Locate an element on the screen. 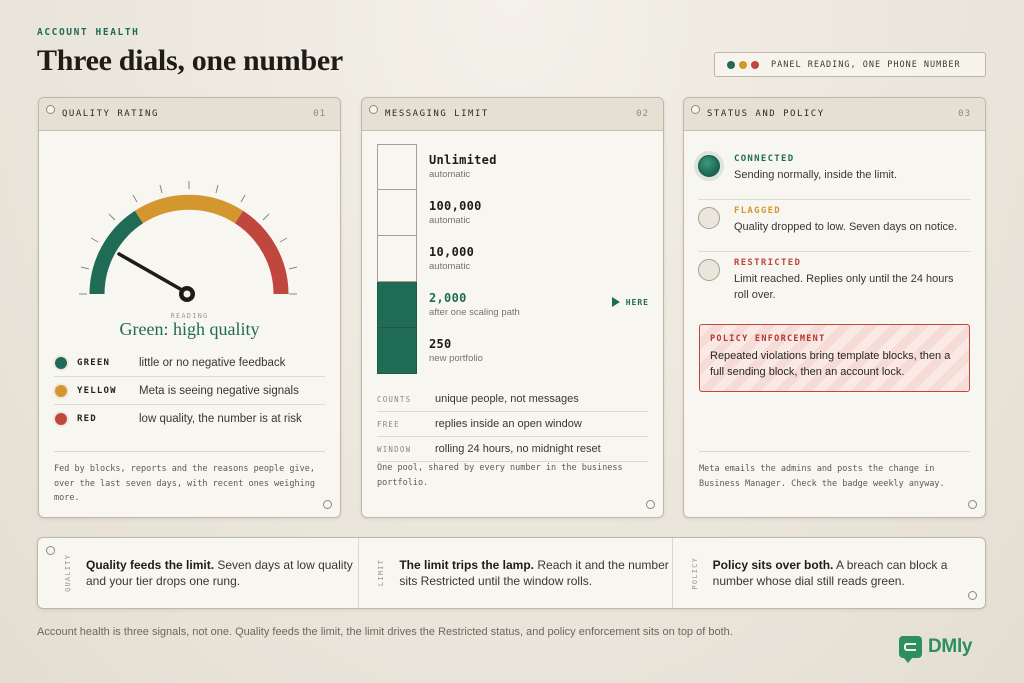  tier-sub: after one scaling path is located at coordinates (474, 312).